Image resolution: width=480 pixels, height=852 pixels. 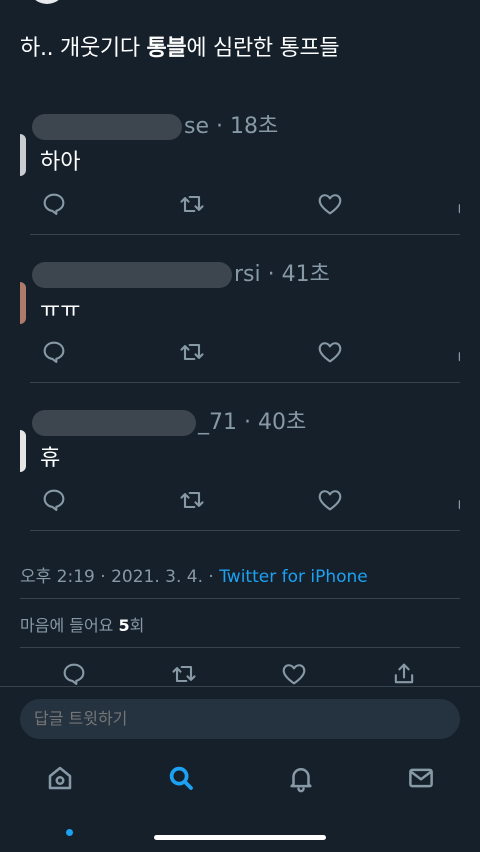 I want to click on reply-input, so click(x=240, y=719).